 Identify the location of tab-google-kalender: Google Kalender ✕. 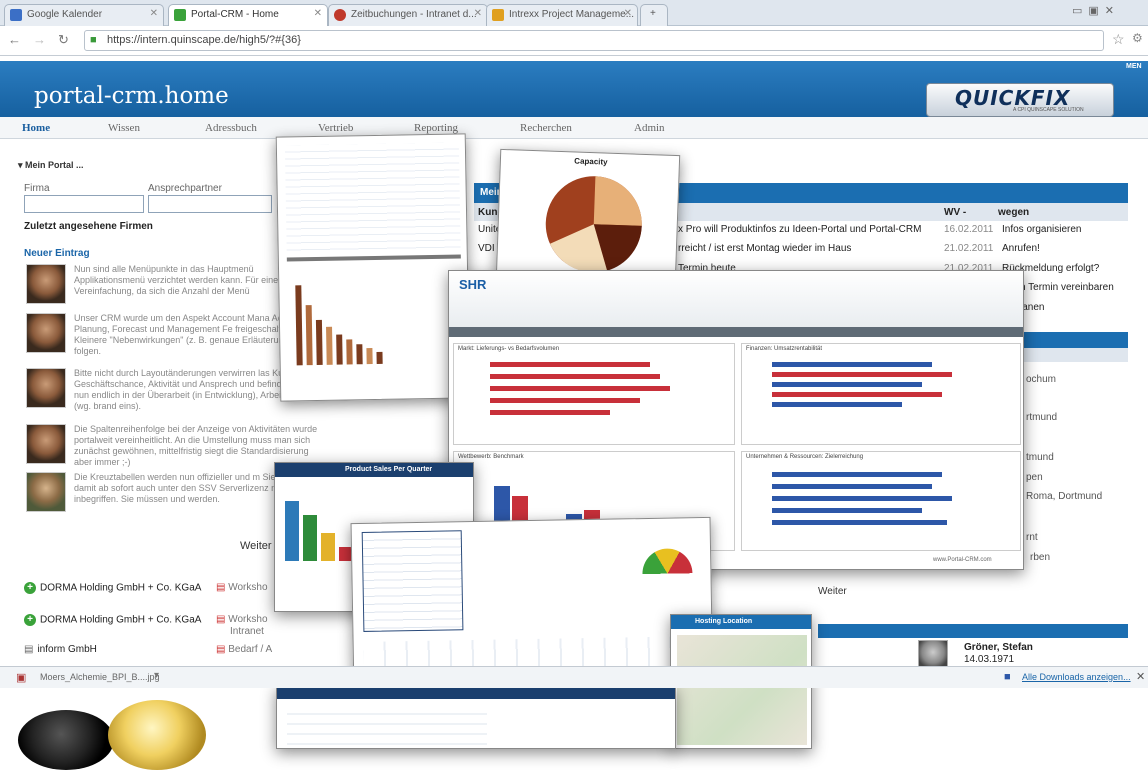
(84, 15).